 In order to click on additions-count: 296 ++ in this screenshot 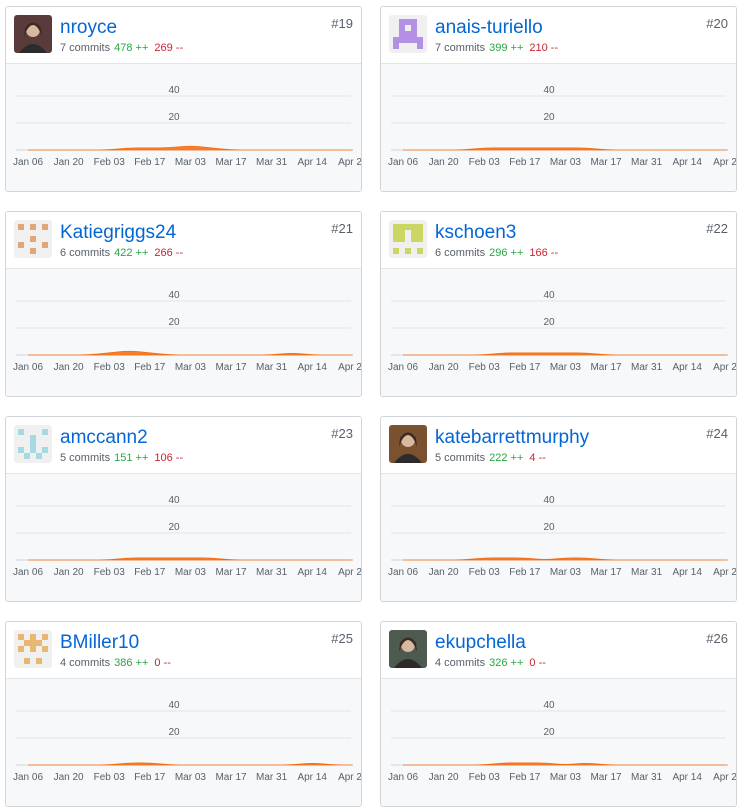, I will do `click(506, 253)`.